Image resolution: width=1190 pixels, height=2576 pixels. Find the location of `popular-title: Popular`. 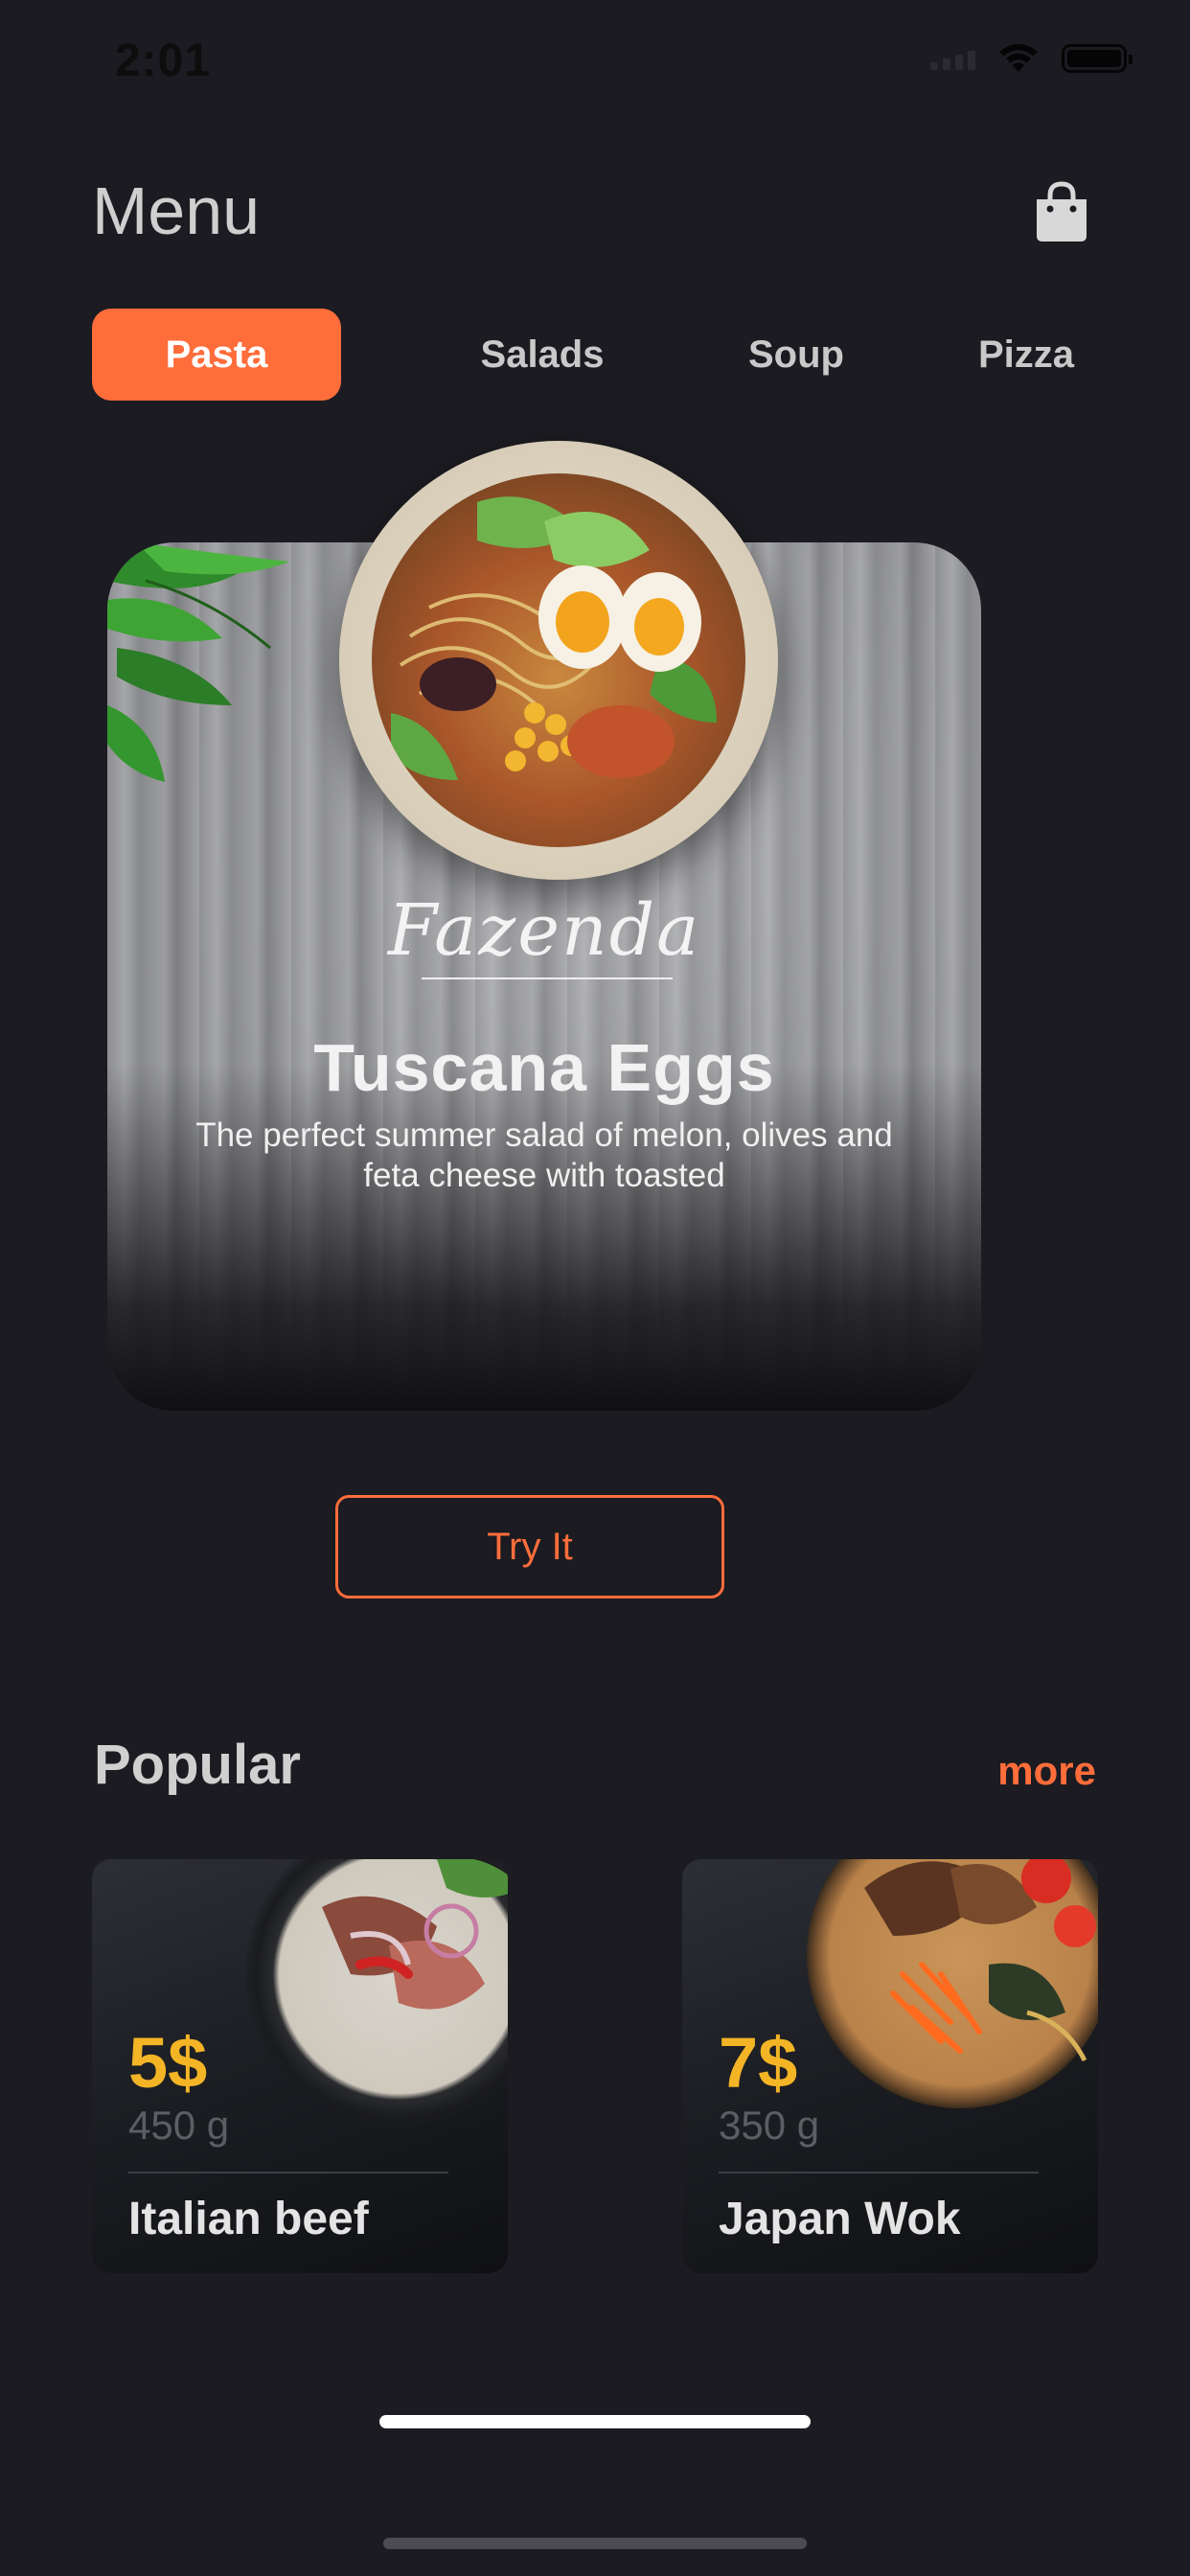

popular-title: Popular is located at coordinates (198, 1765).